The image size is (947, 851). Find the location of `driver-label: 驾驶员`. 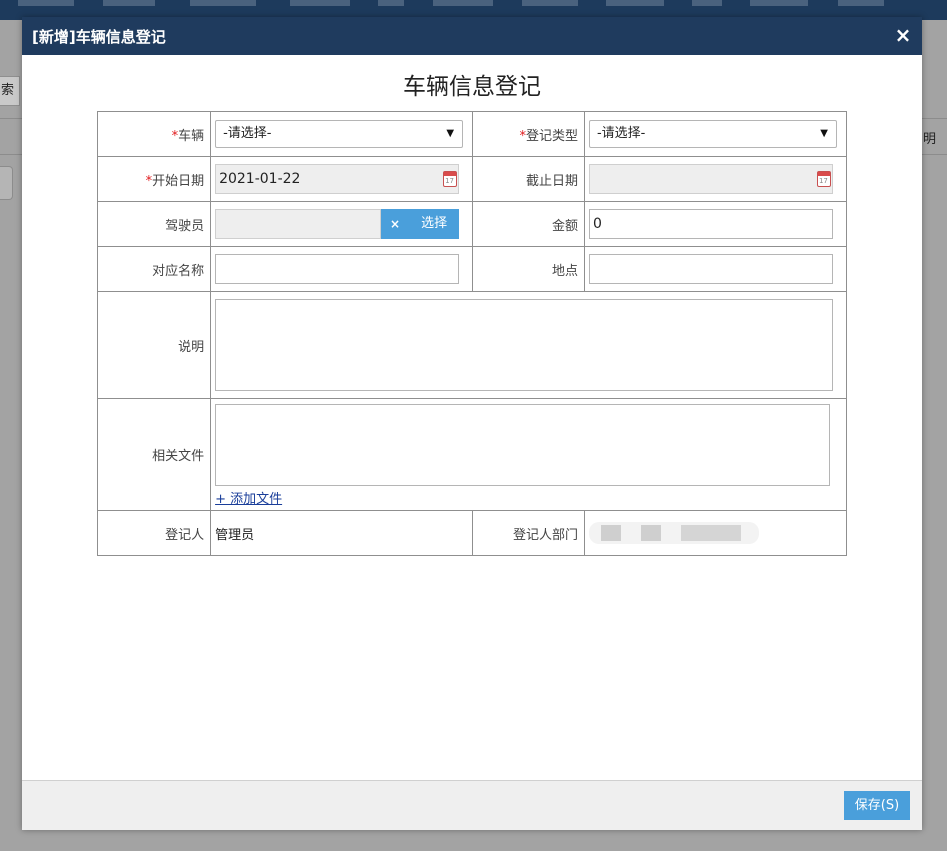

driver-label: 驾驶员 is located at coordinates (154, 224).